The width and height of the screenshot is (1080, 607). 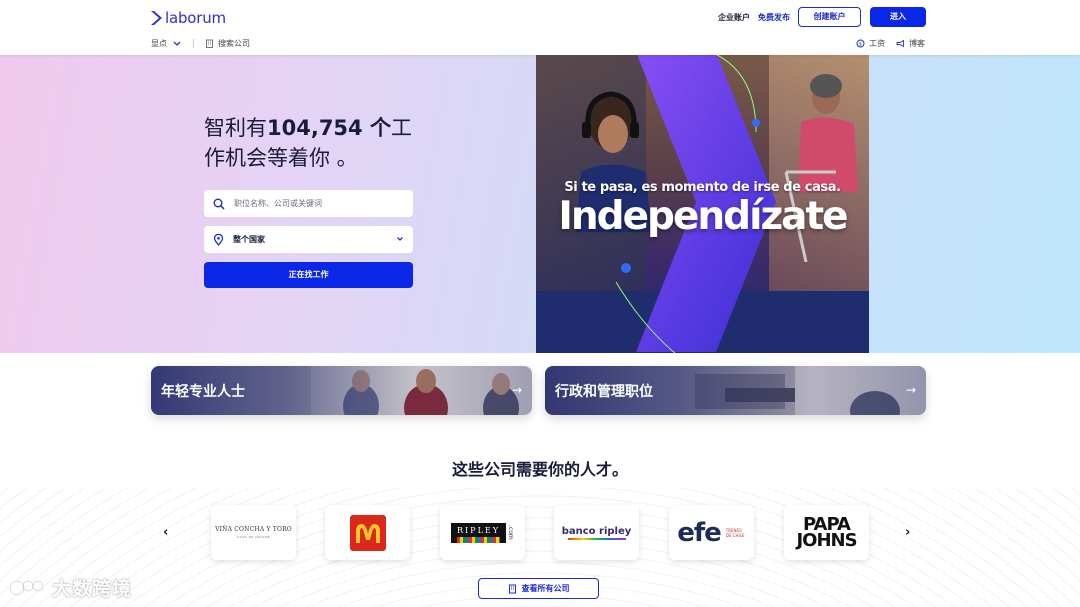 I want to click on category-card-administrative: 行政和管理职位 →, so click(x=735, y=390).